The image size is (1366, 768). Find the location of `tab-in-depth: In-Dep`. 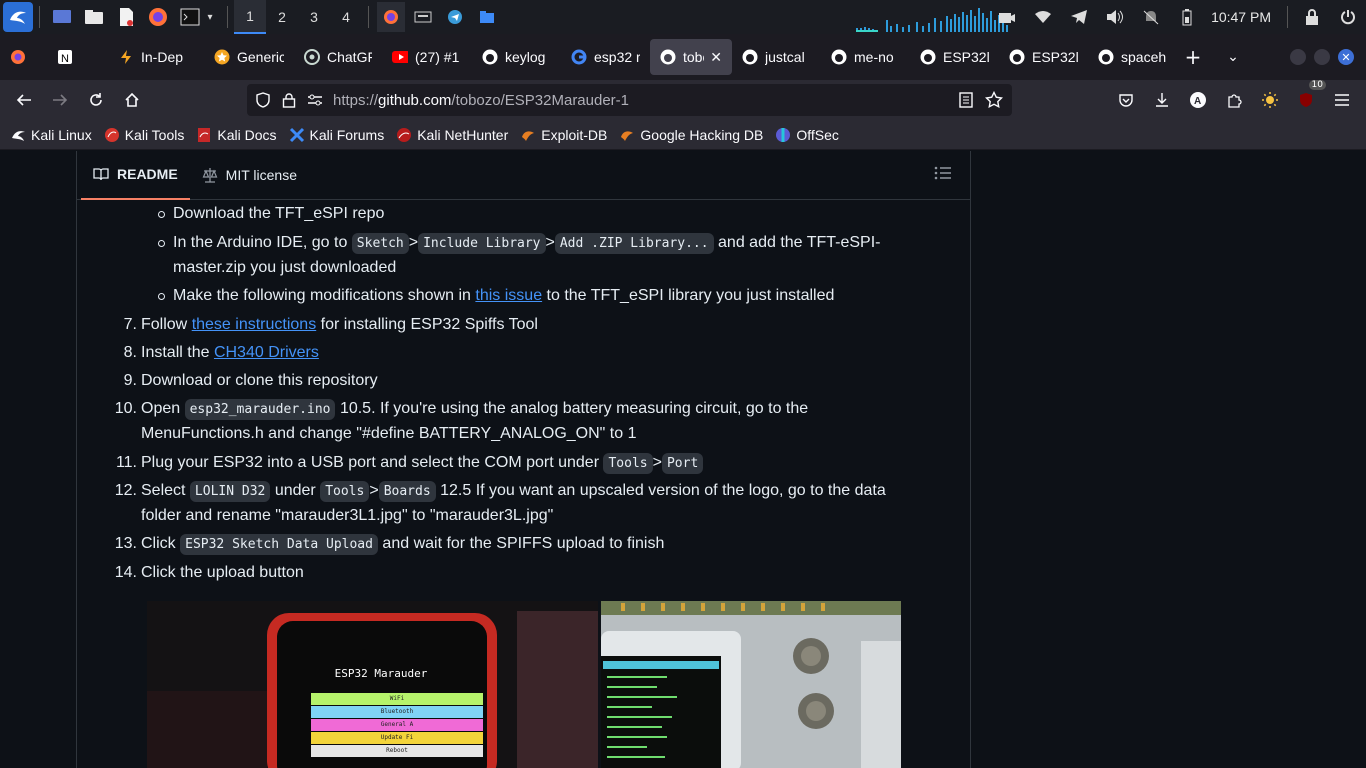

tab-in-depth: In-Dep is located at coordinates (156, 57).